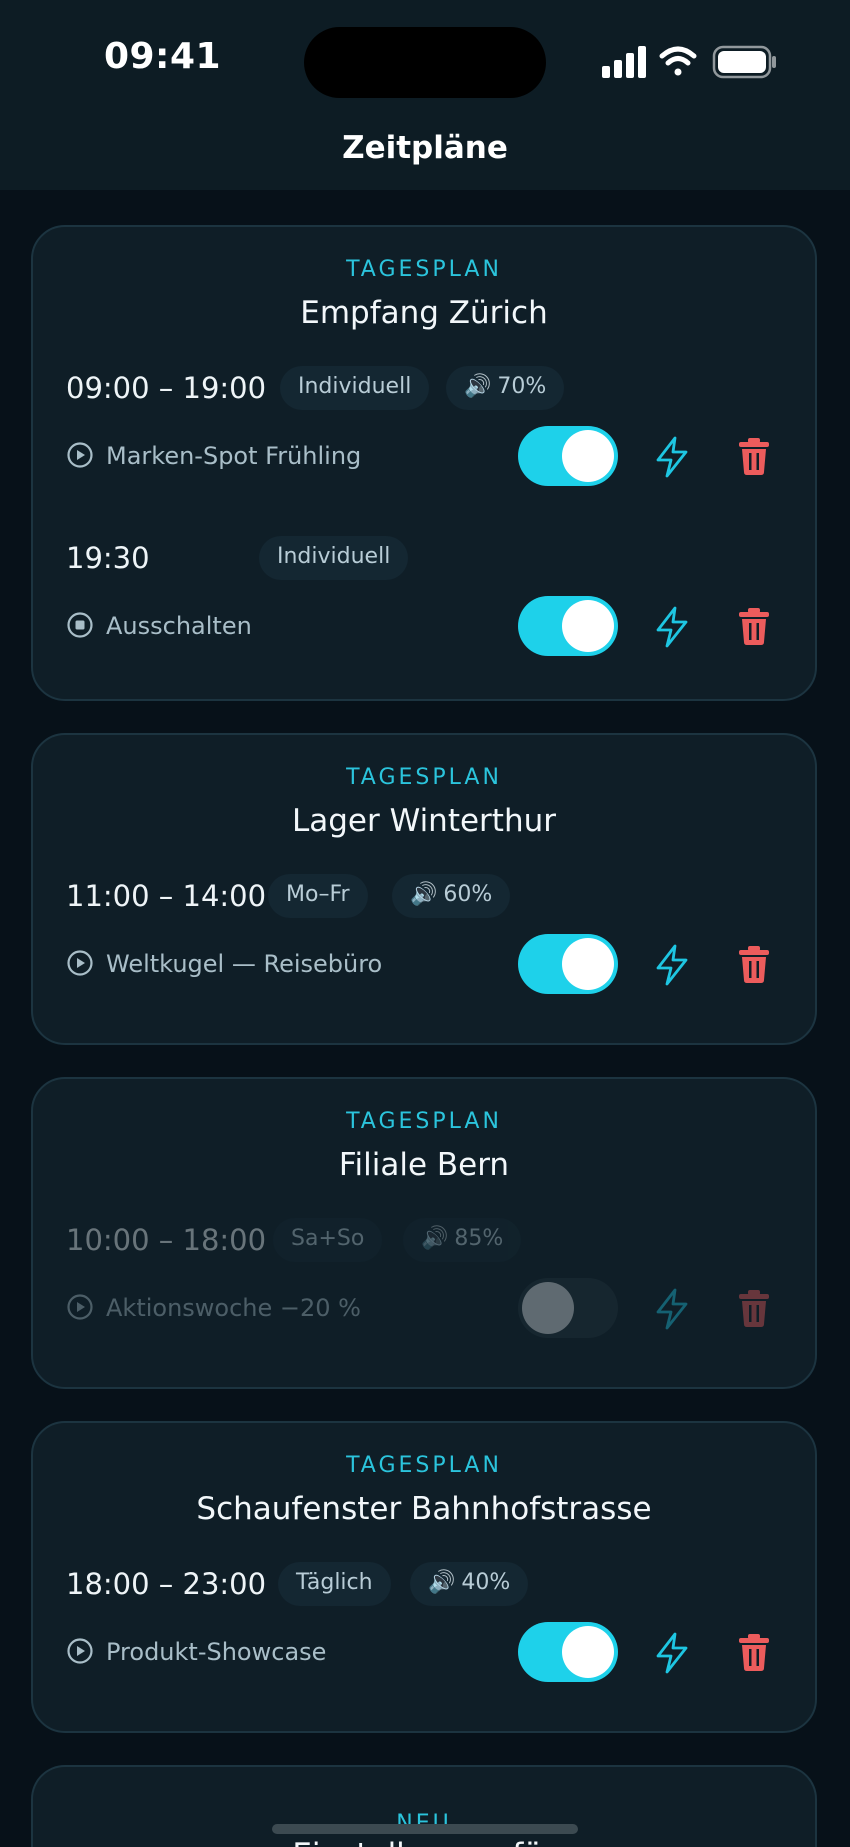  What do you see at coordinates (233, 1308) in the screenshot?
I see `action-label: Aktionswoche −20 %` at bounding box center [233, 1308].